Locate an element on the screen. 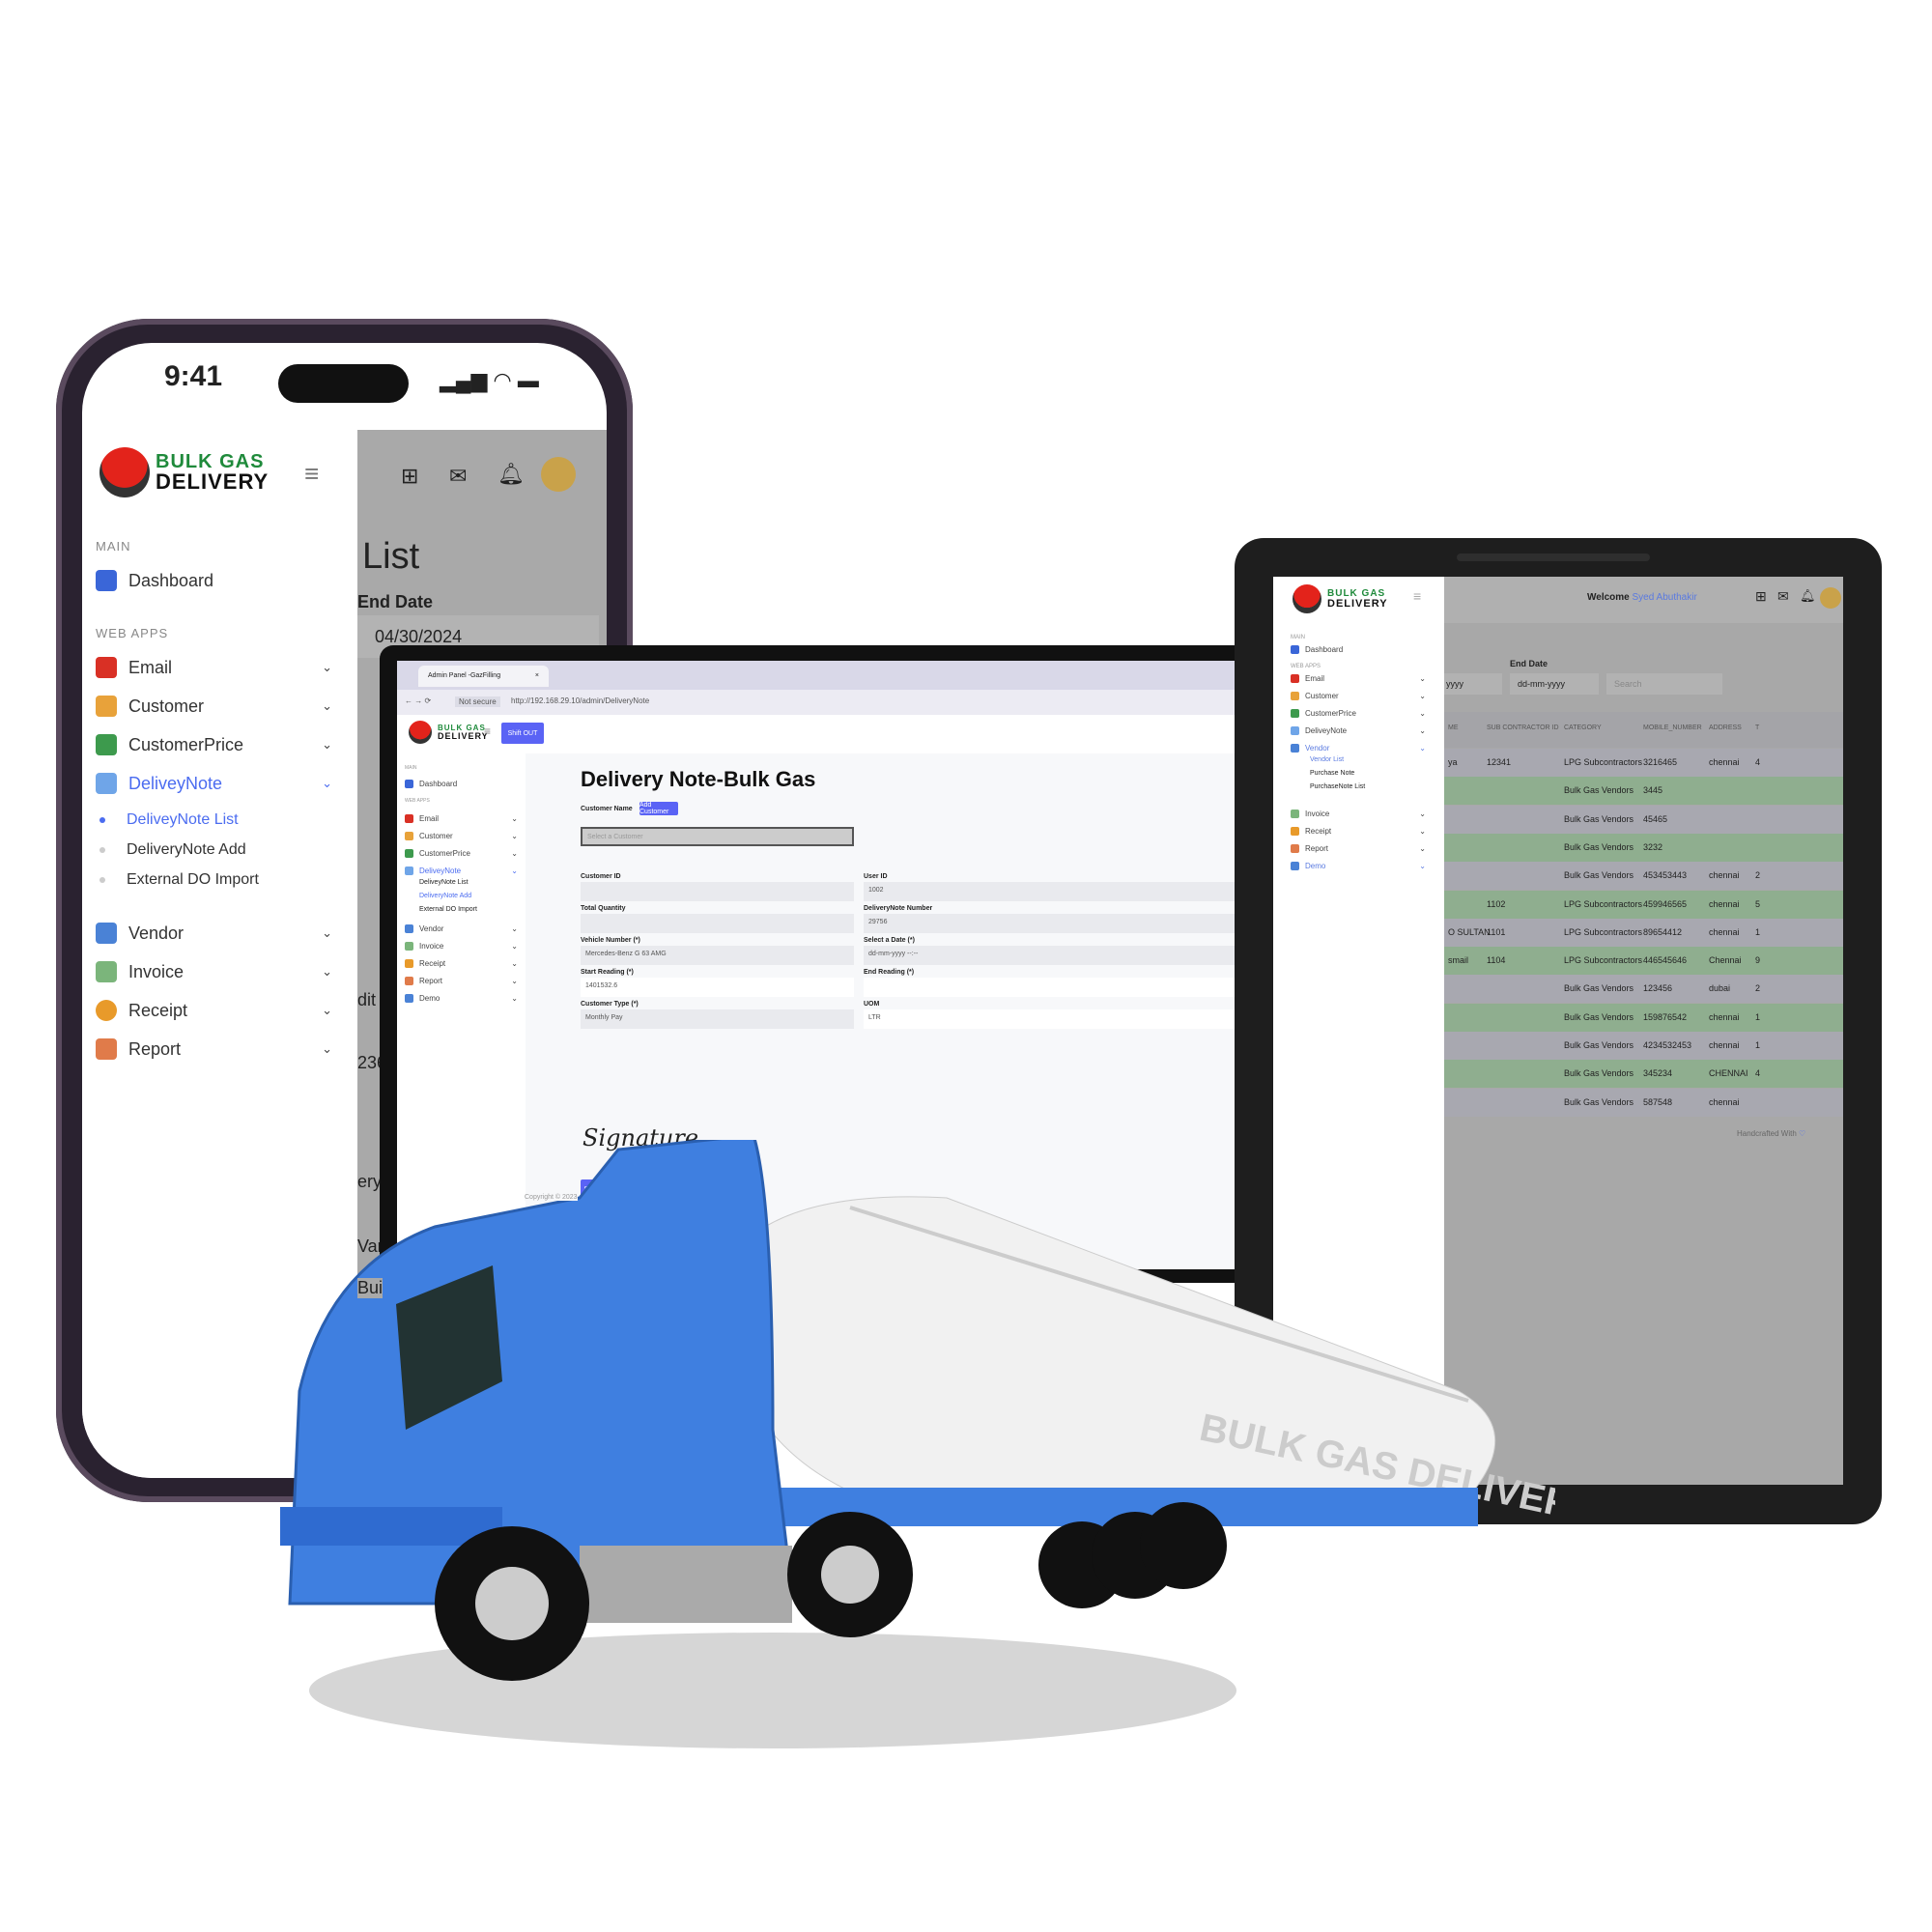 The image size is (1932, 1932). subitem-deliverynote-add: DeliveryNote Add is located at coordinates (172, 850).